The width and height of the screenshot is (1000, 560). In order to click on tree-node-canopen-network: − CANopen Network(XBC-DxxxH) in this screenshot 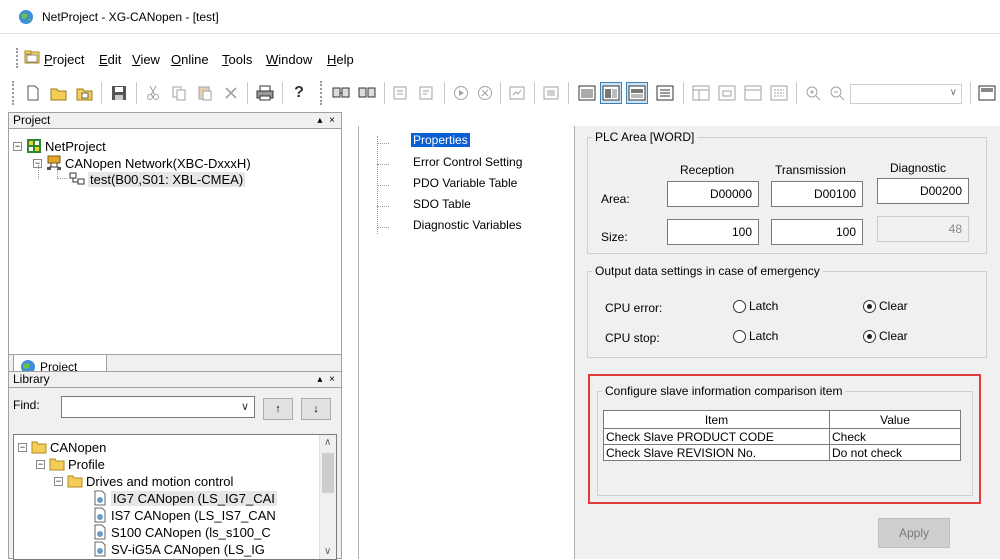, I will do `click(142, 163)`.